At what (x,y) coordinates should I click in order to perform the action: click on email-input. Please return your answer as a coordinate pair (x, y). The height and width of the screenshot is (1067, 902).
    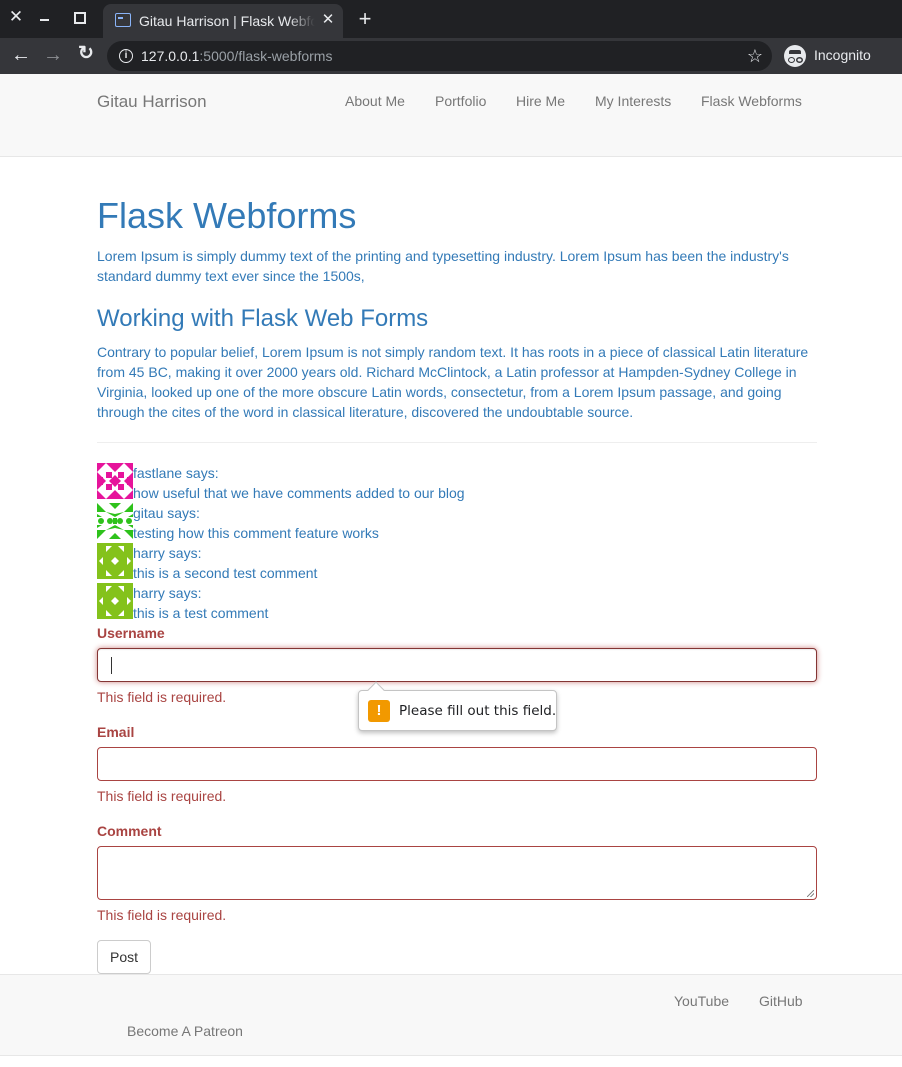
    Looking at the image, I should click on (457, 764).